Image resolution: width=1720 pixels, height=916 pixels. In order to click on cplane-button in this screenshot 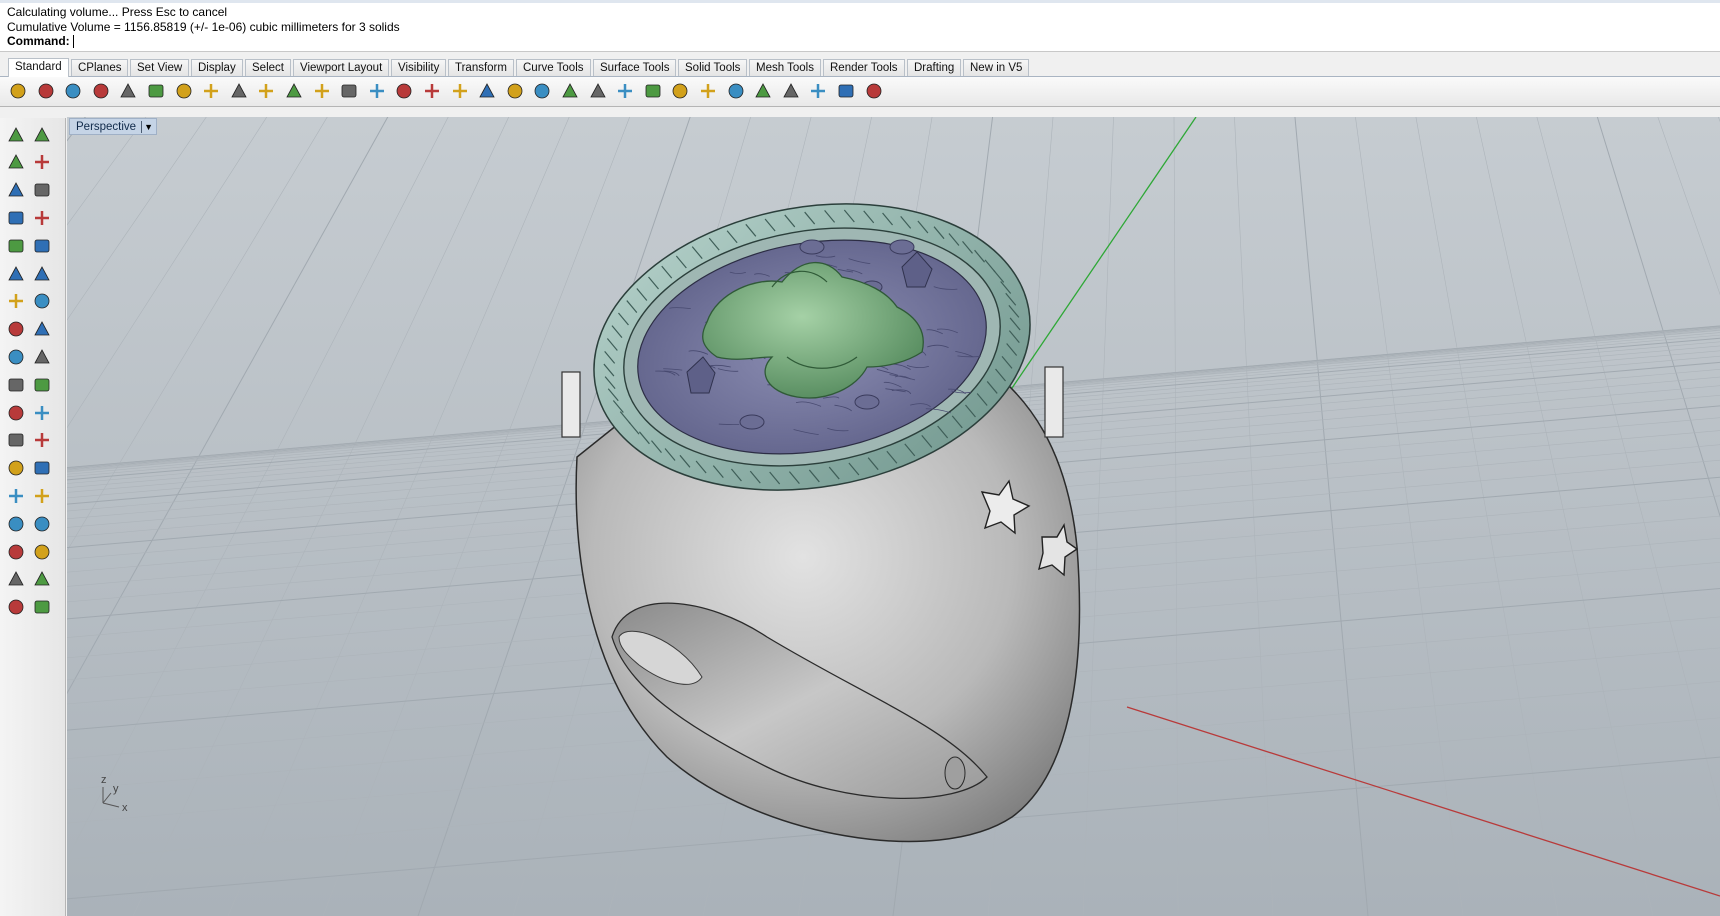, I will do `click(542, 92)`.